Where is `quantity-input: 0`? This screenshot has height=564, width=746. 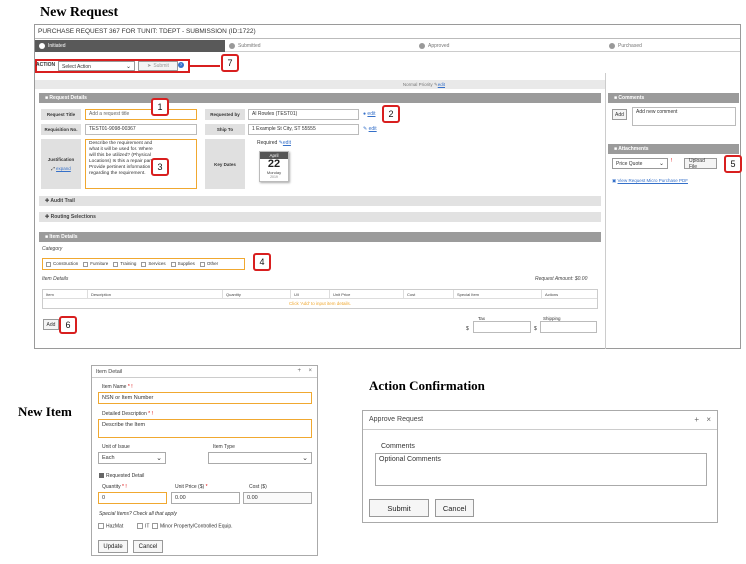
quantity-input: 0 is located at coordinates (132, 498).